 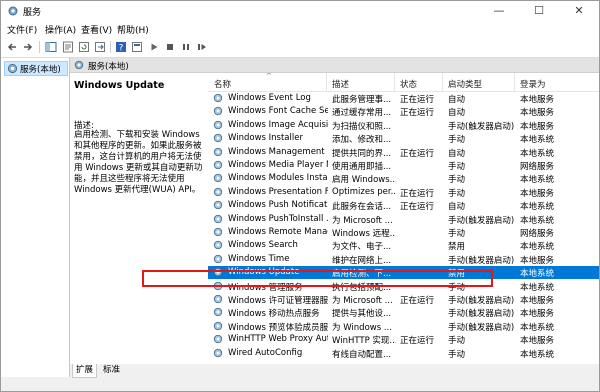 What do you see at coordinates (403, 312) in the screenshot?
I see `service-row: Windows 移动热点服务 提供与其他设... 手动(触发器启动) 本地服务` at bounding box center [403, 312].